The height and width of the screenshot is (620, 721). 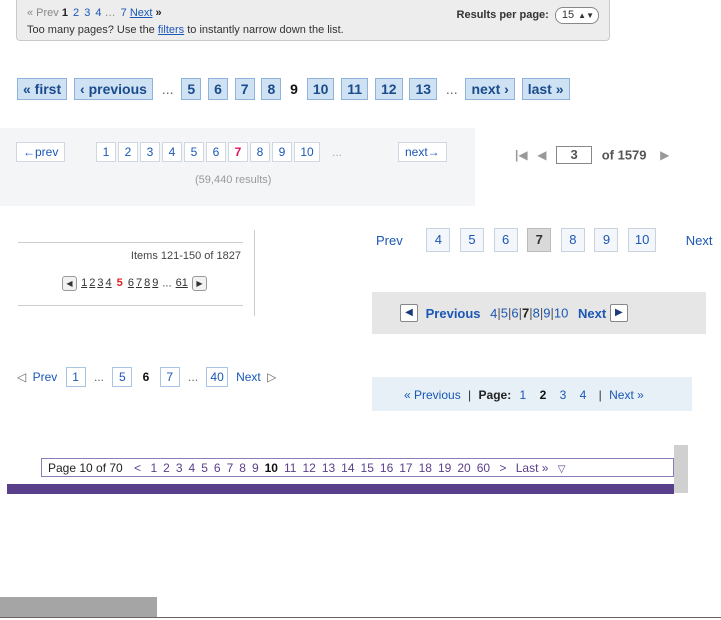 What do you see at coordinates (150, 152) in the screenshot?
I see `page-button: 3` at bounding box center [150, 152].